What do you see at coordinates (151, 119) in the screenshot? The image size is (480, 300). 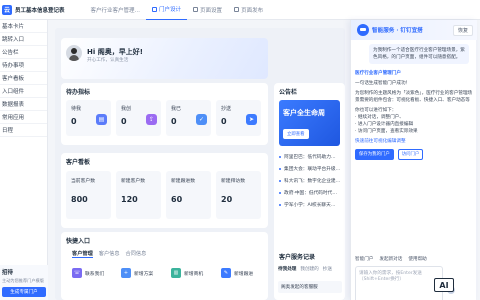 I see `upload-icon: ⇪` at bounding box center [151, 119].